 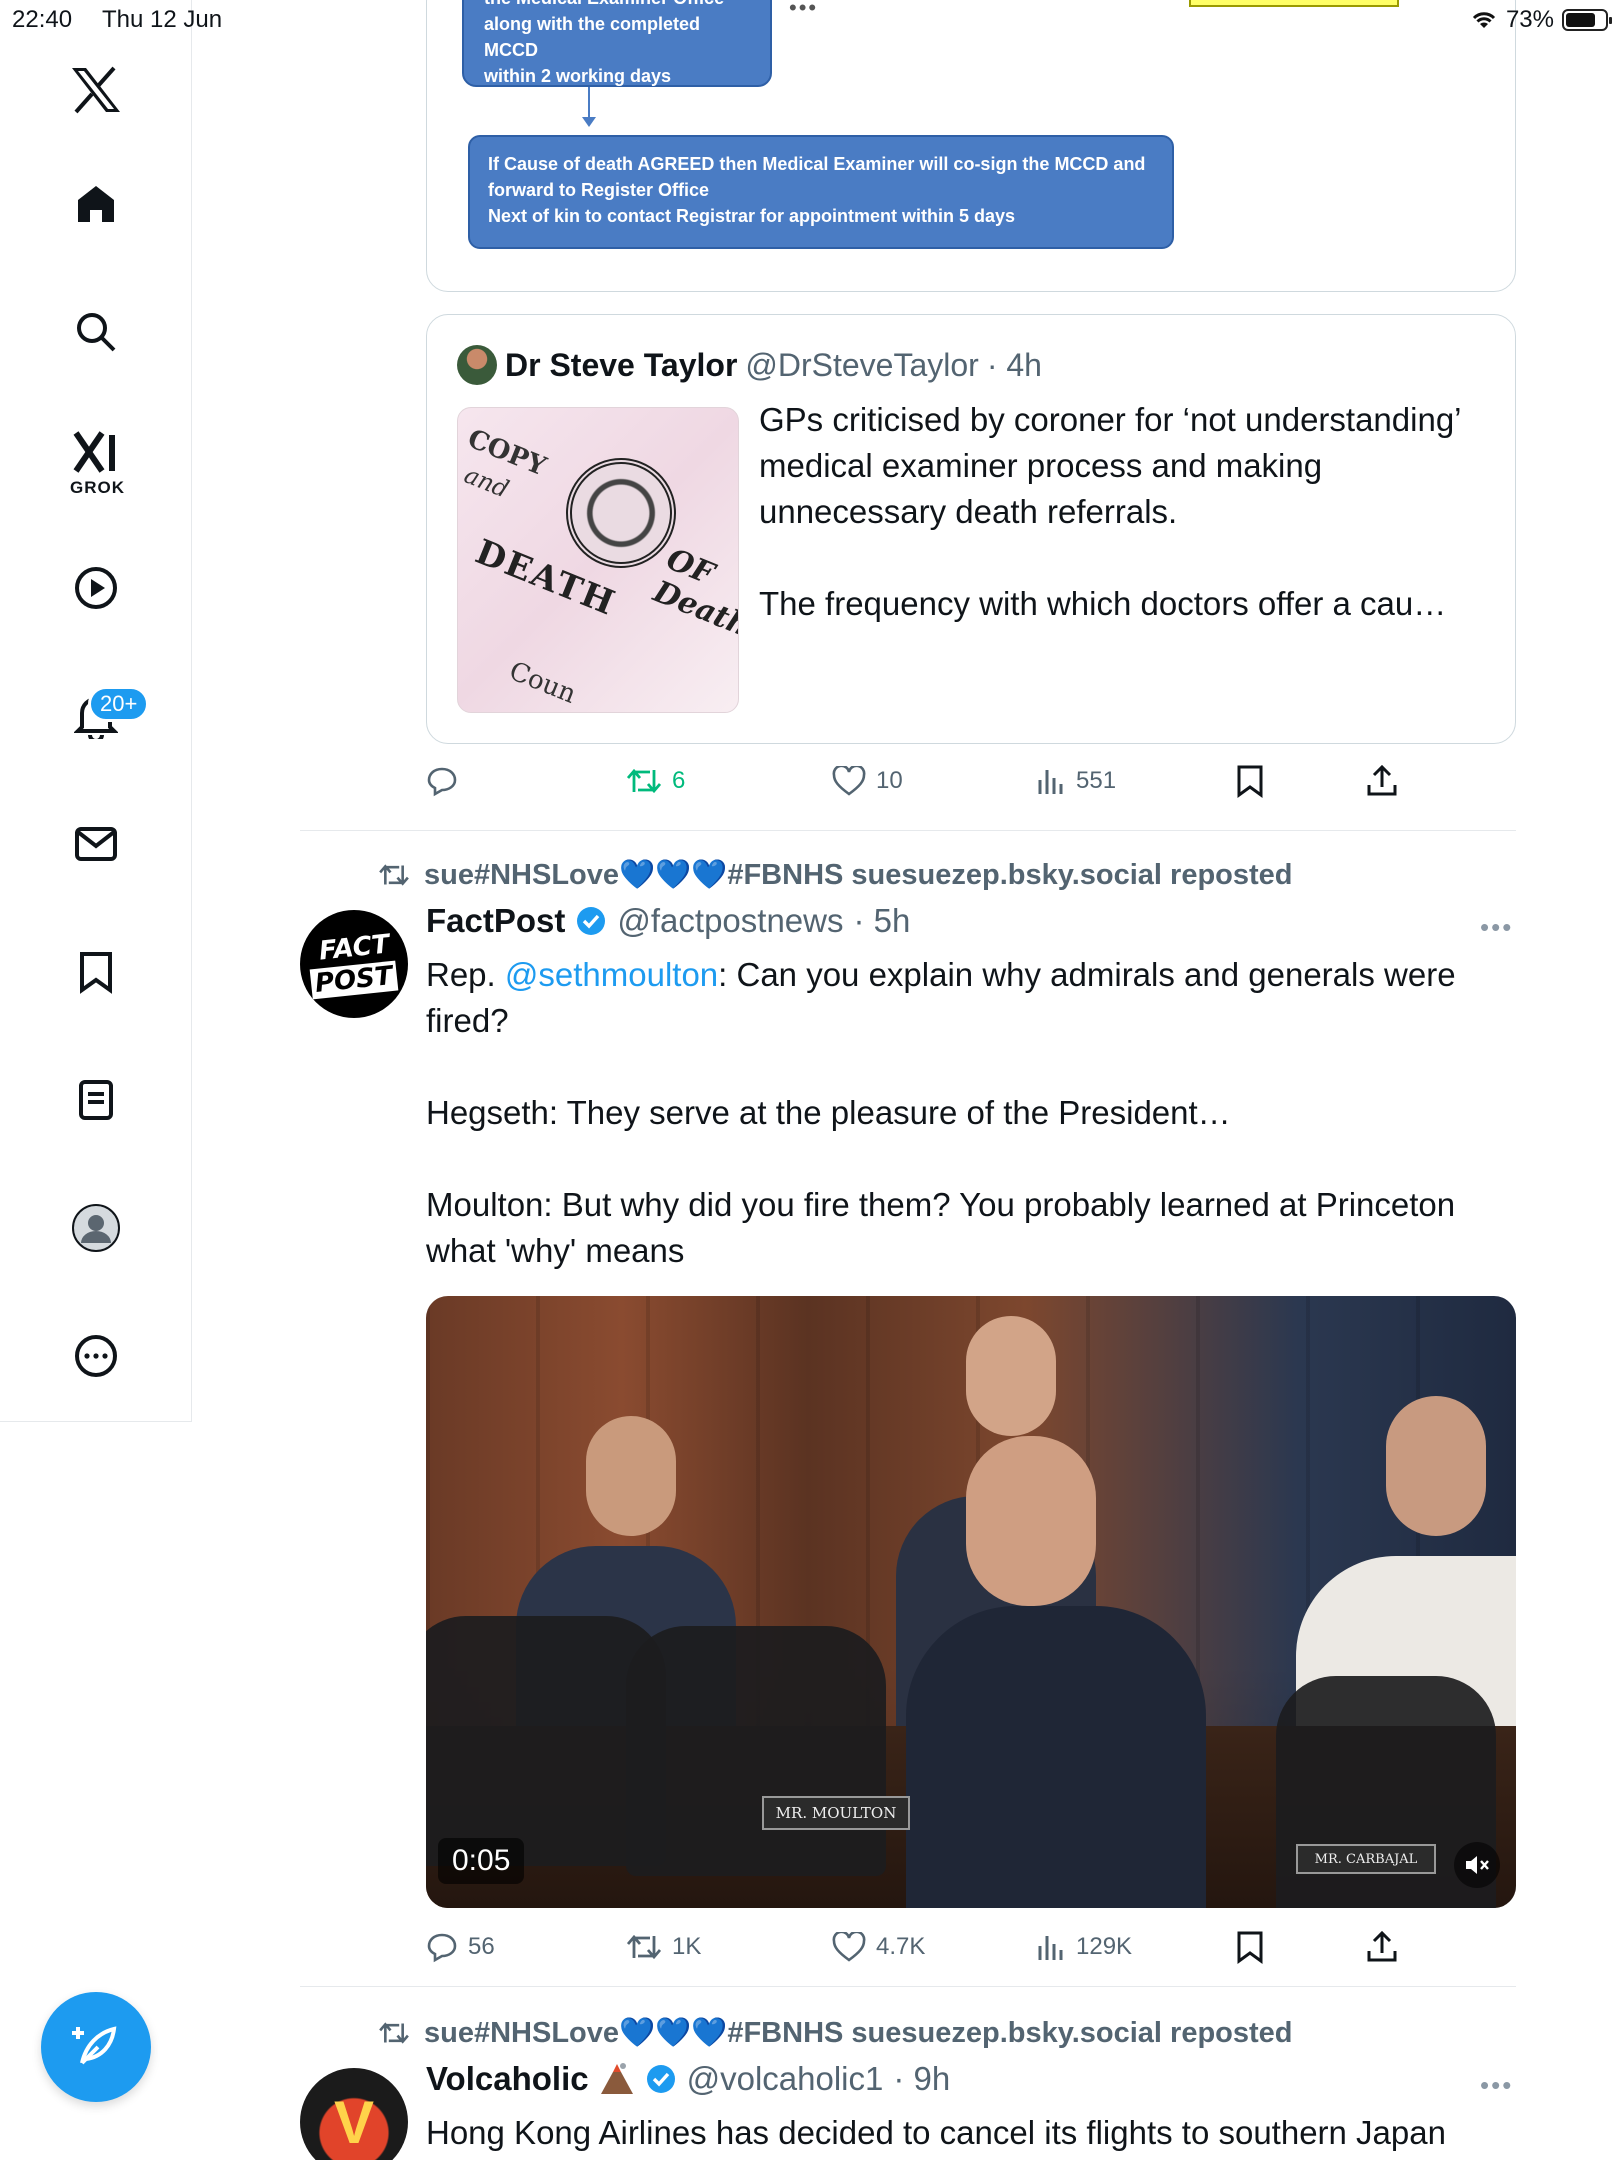 I want to click on speaker-muted-icon, so click(x=1477, y=1865).